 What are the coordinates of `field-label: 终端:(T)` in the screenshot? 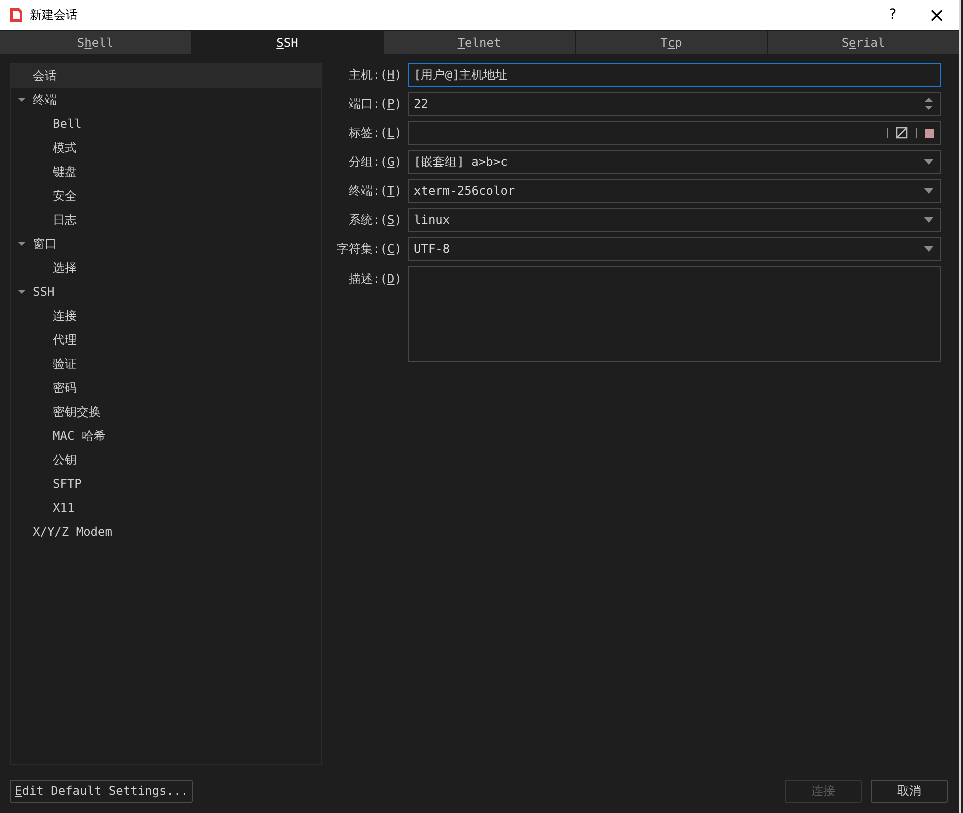 It's located at (375, 191).